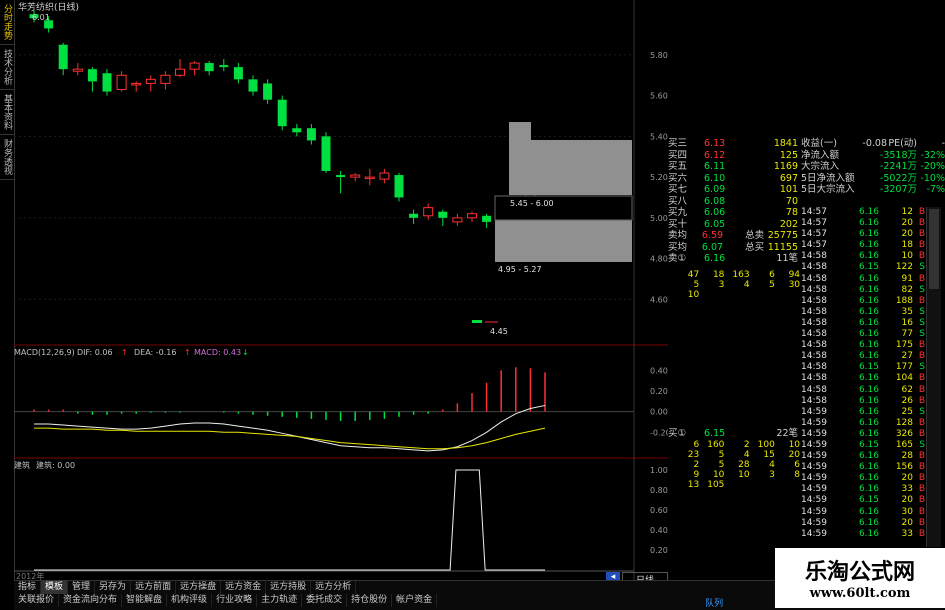 Image resolution: width=945 pixels, height=610 pixels. I want to click on tick-volume: 30, so click(907, 511).